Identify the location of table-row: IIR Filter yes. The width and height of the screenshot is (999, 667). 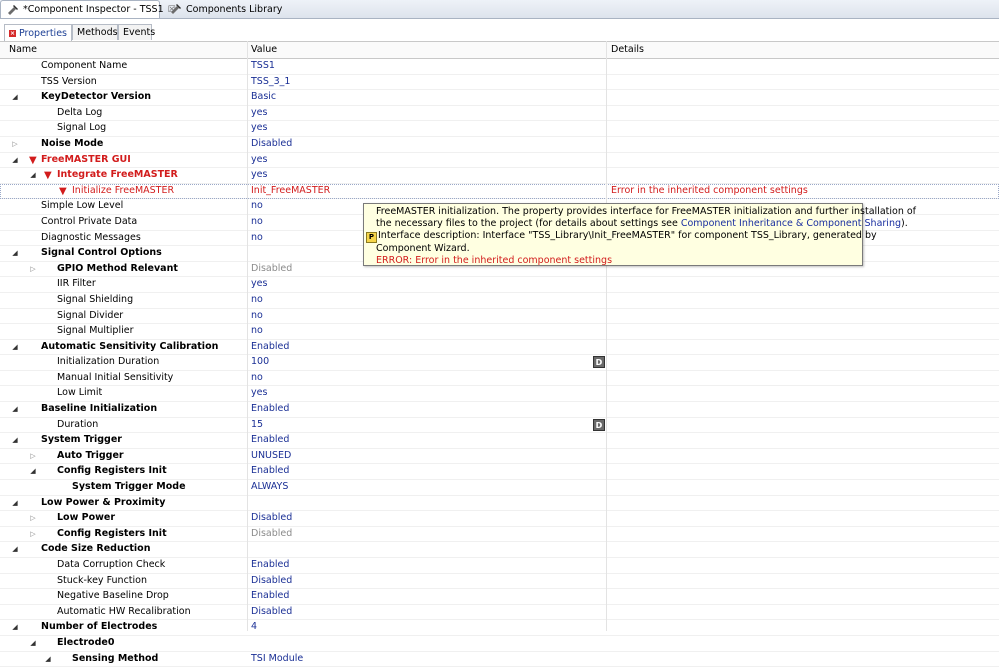
(499, 285).